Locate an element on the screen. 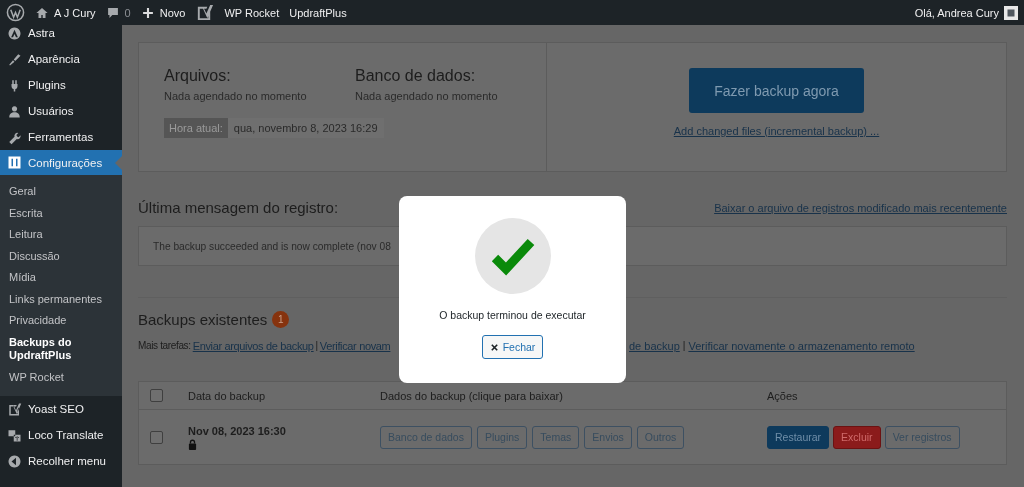 This screenshot has height=487, width=1024. toolbar-link: WP Rocket is located at coordinates (252, 12).